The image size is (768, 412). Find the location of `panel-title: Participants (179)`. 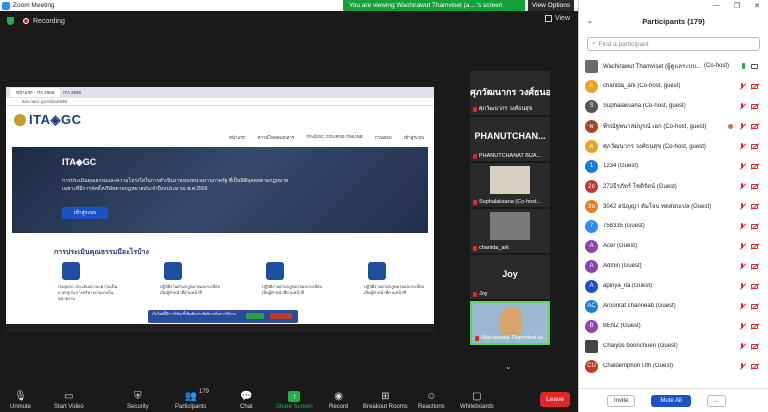

panel-title: Participants (179) is located at coordinates (673, 21).